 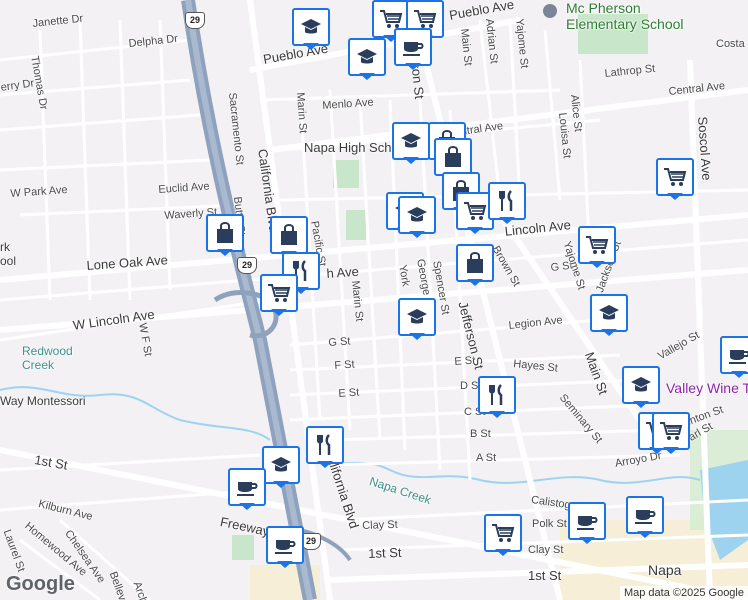 What do you see at coordinates (8, 261) in the screenshot?
I see `place-label: ool` at bounding box center [8, 261].